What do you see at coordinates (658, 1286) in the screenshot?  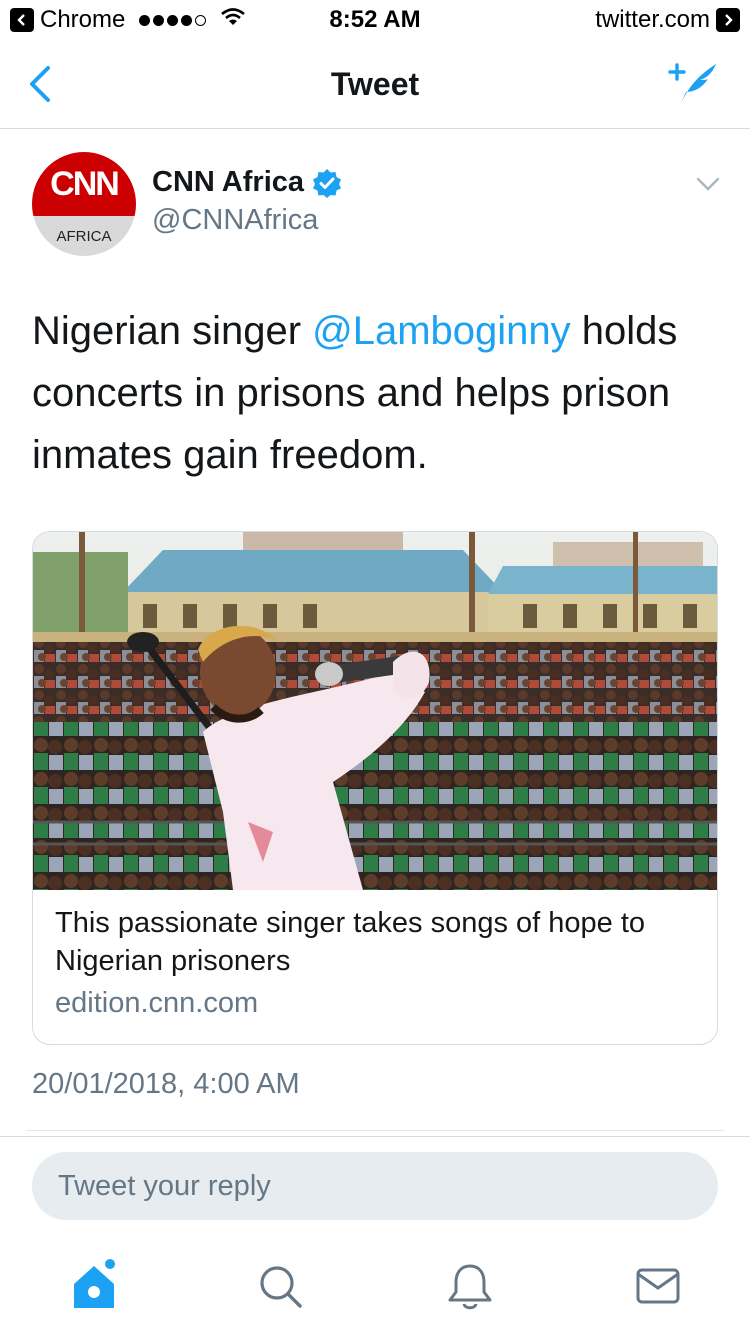 I see `messages-icon` at bounding box center [658, 1286].